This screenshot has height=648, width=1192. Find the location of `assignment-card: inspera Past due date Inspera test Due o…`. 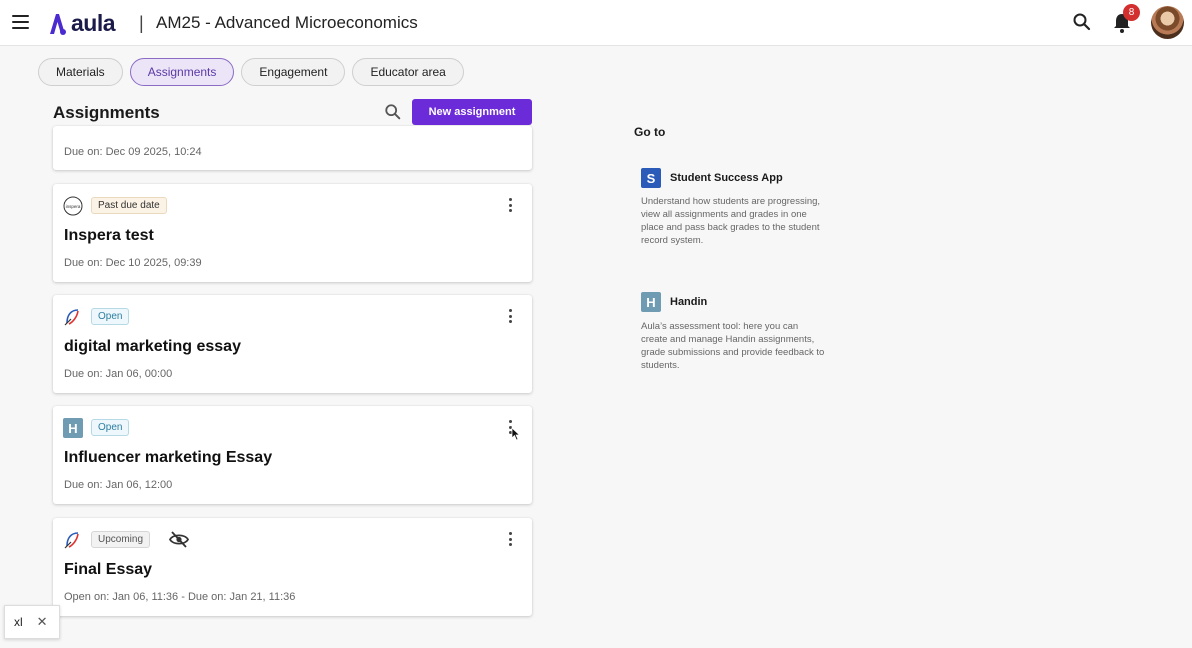

assignment-card: inspera Past due date Inspera test Due o… is located at coordinates (292, 233).